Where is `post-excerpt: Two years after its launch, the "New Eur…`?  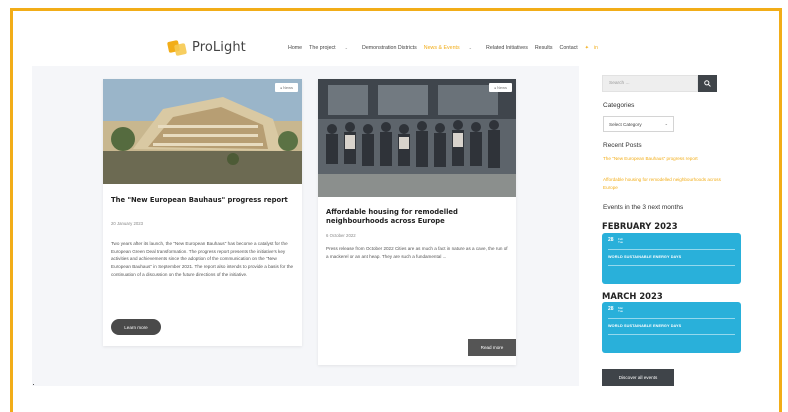
post-excerpt: Two years after its launch, the "New Eur… is located at coordinates (202, 259).